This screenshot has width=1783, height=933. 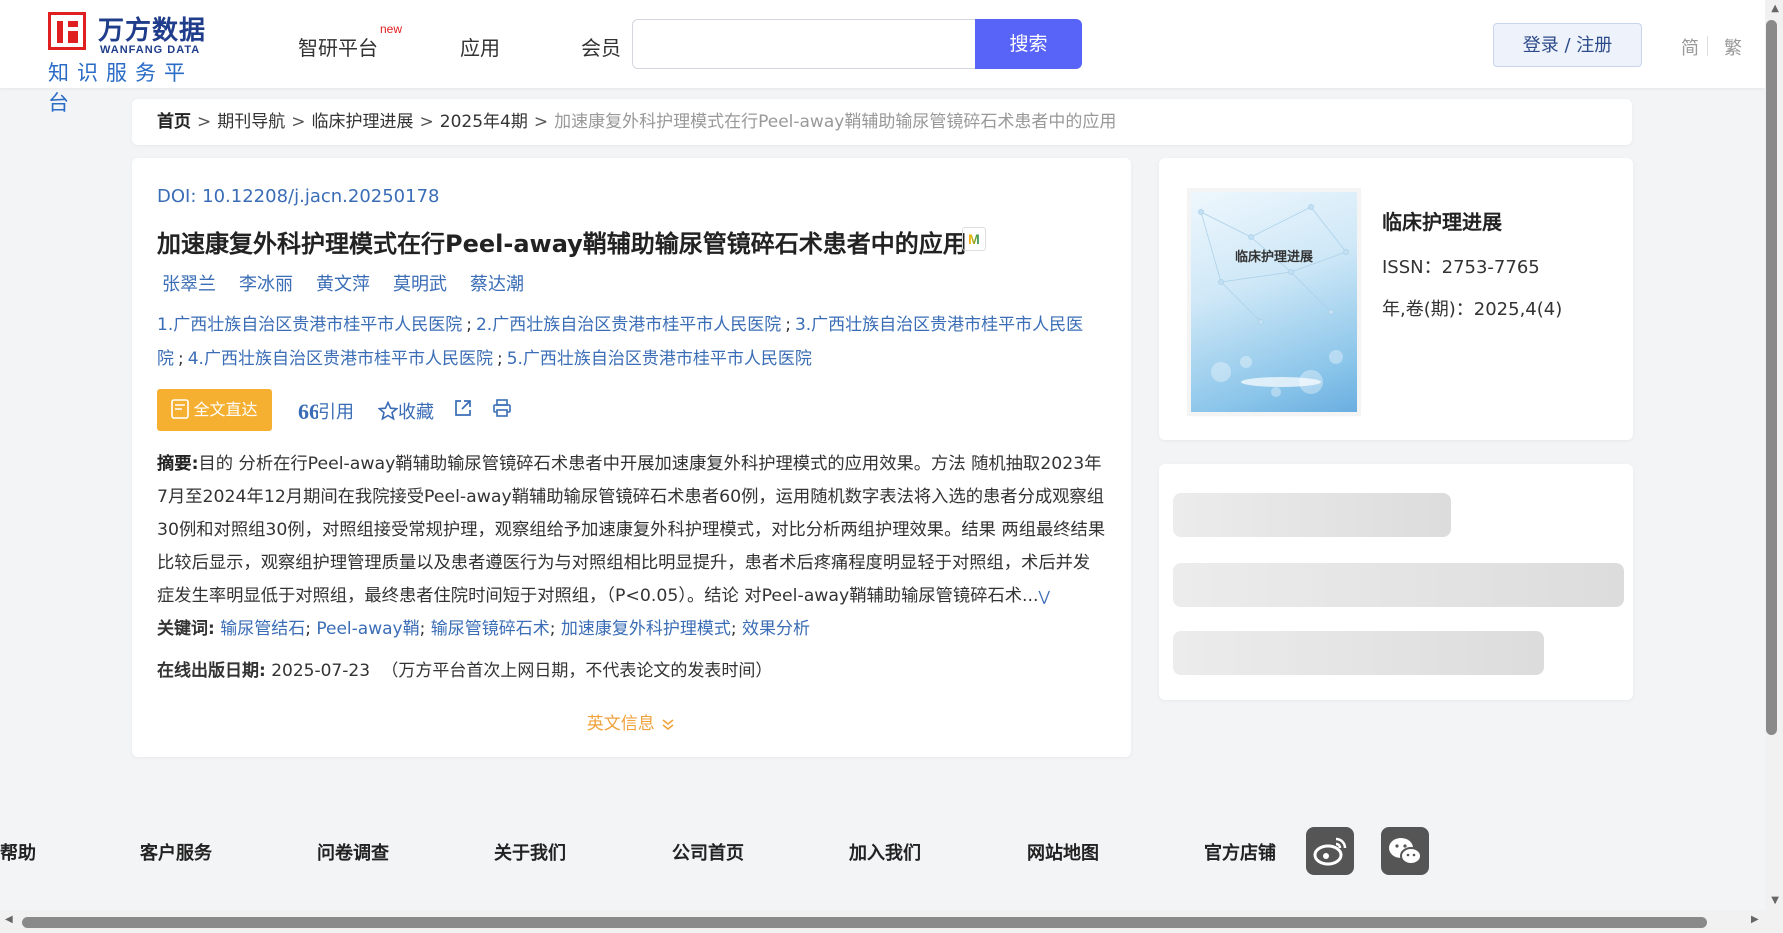 I want to click on affiliation-link: 4.广西壮族自治区贵港市桂平市人民医院, so click(x=340, y=359).